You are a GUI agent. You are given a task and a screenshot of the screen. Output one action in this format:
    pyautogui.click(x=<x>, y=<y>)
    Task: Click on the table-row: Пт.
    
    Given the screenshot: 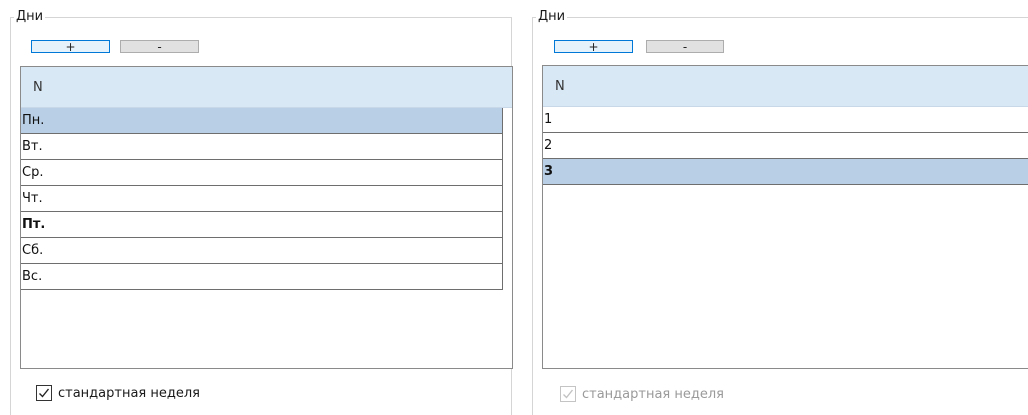 What is the action you would take?
    pyautogui.click(x=262, y=225)
    